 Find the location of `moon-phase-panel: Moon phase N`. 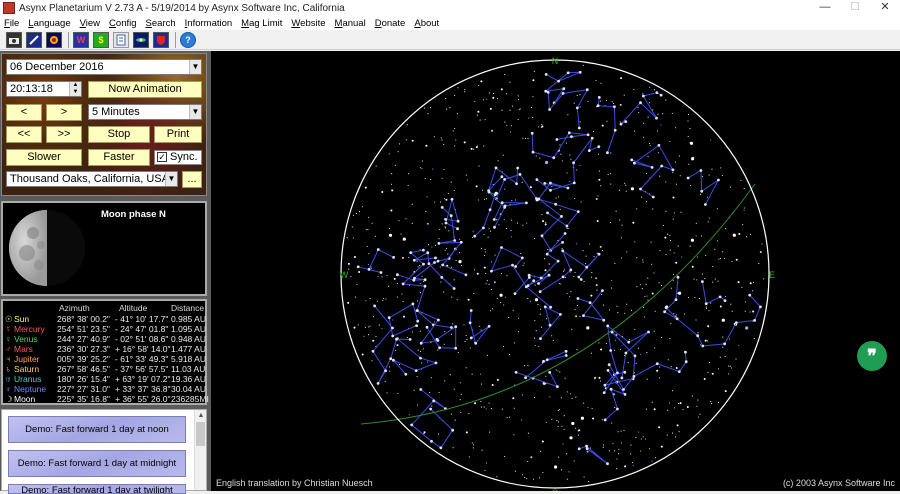

moon-phase-panel: Moon phase N is located at coordinates (104, 248).